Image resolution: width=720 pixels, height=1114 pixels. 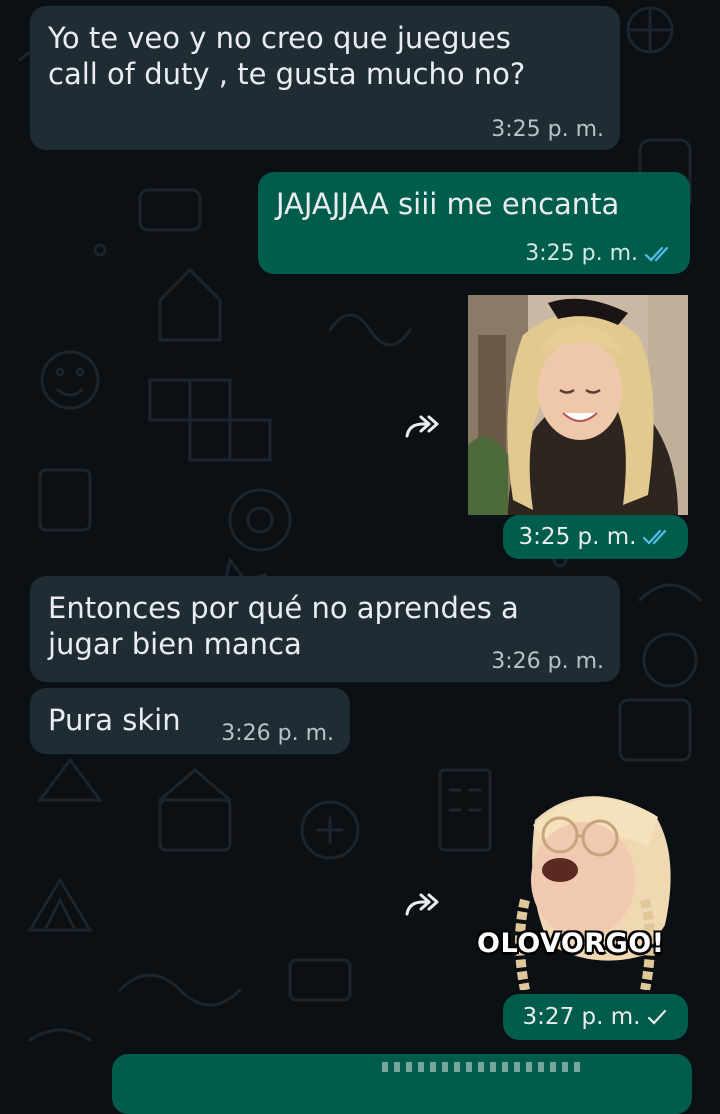 I want to click on image-time: 3:25 p. m., so click(x=595, y=537).